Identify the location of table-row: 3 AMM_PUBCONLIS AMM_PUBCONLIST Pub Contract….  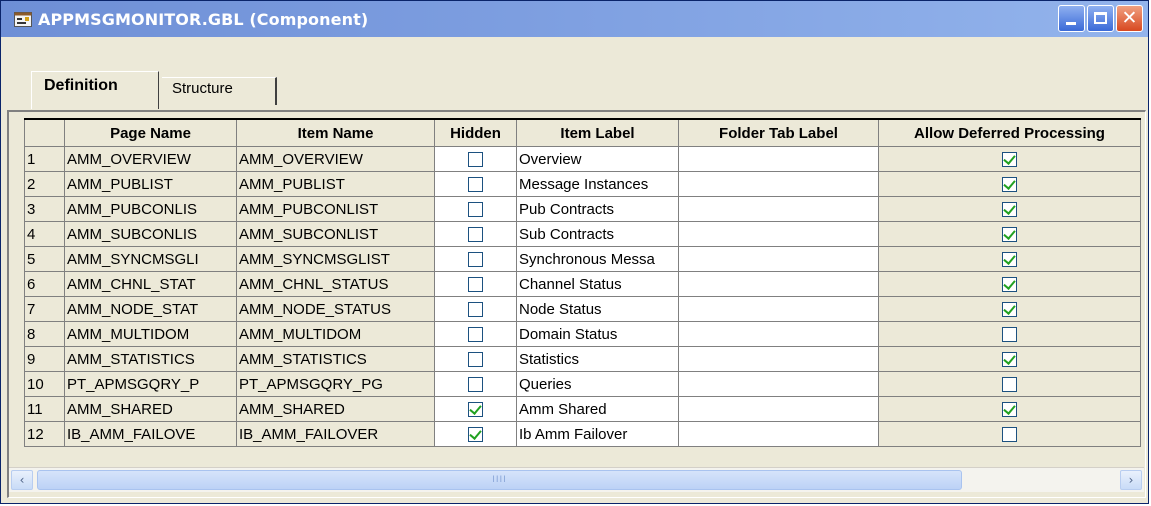
(582, 209).